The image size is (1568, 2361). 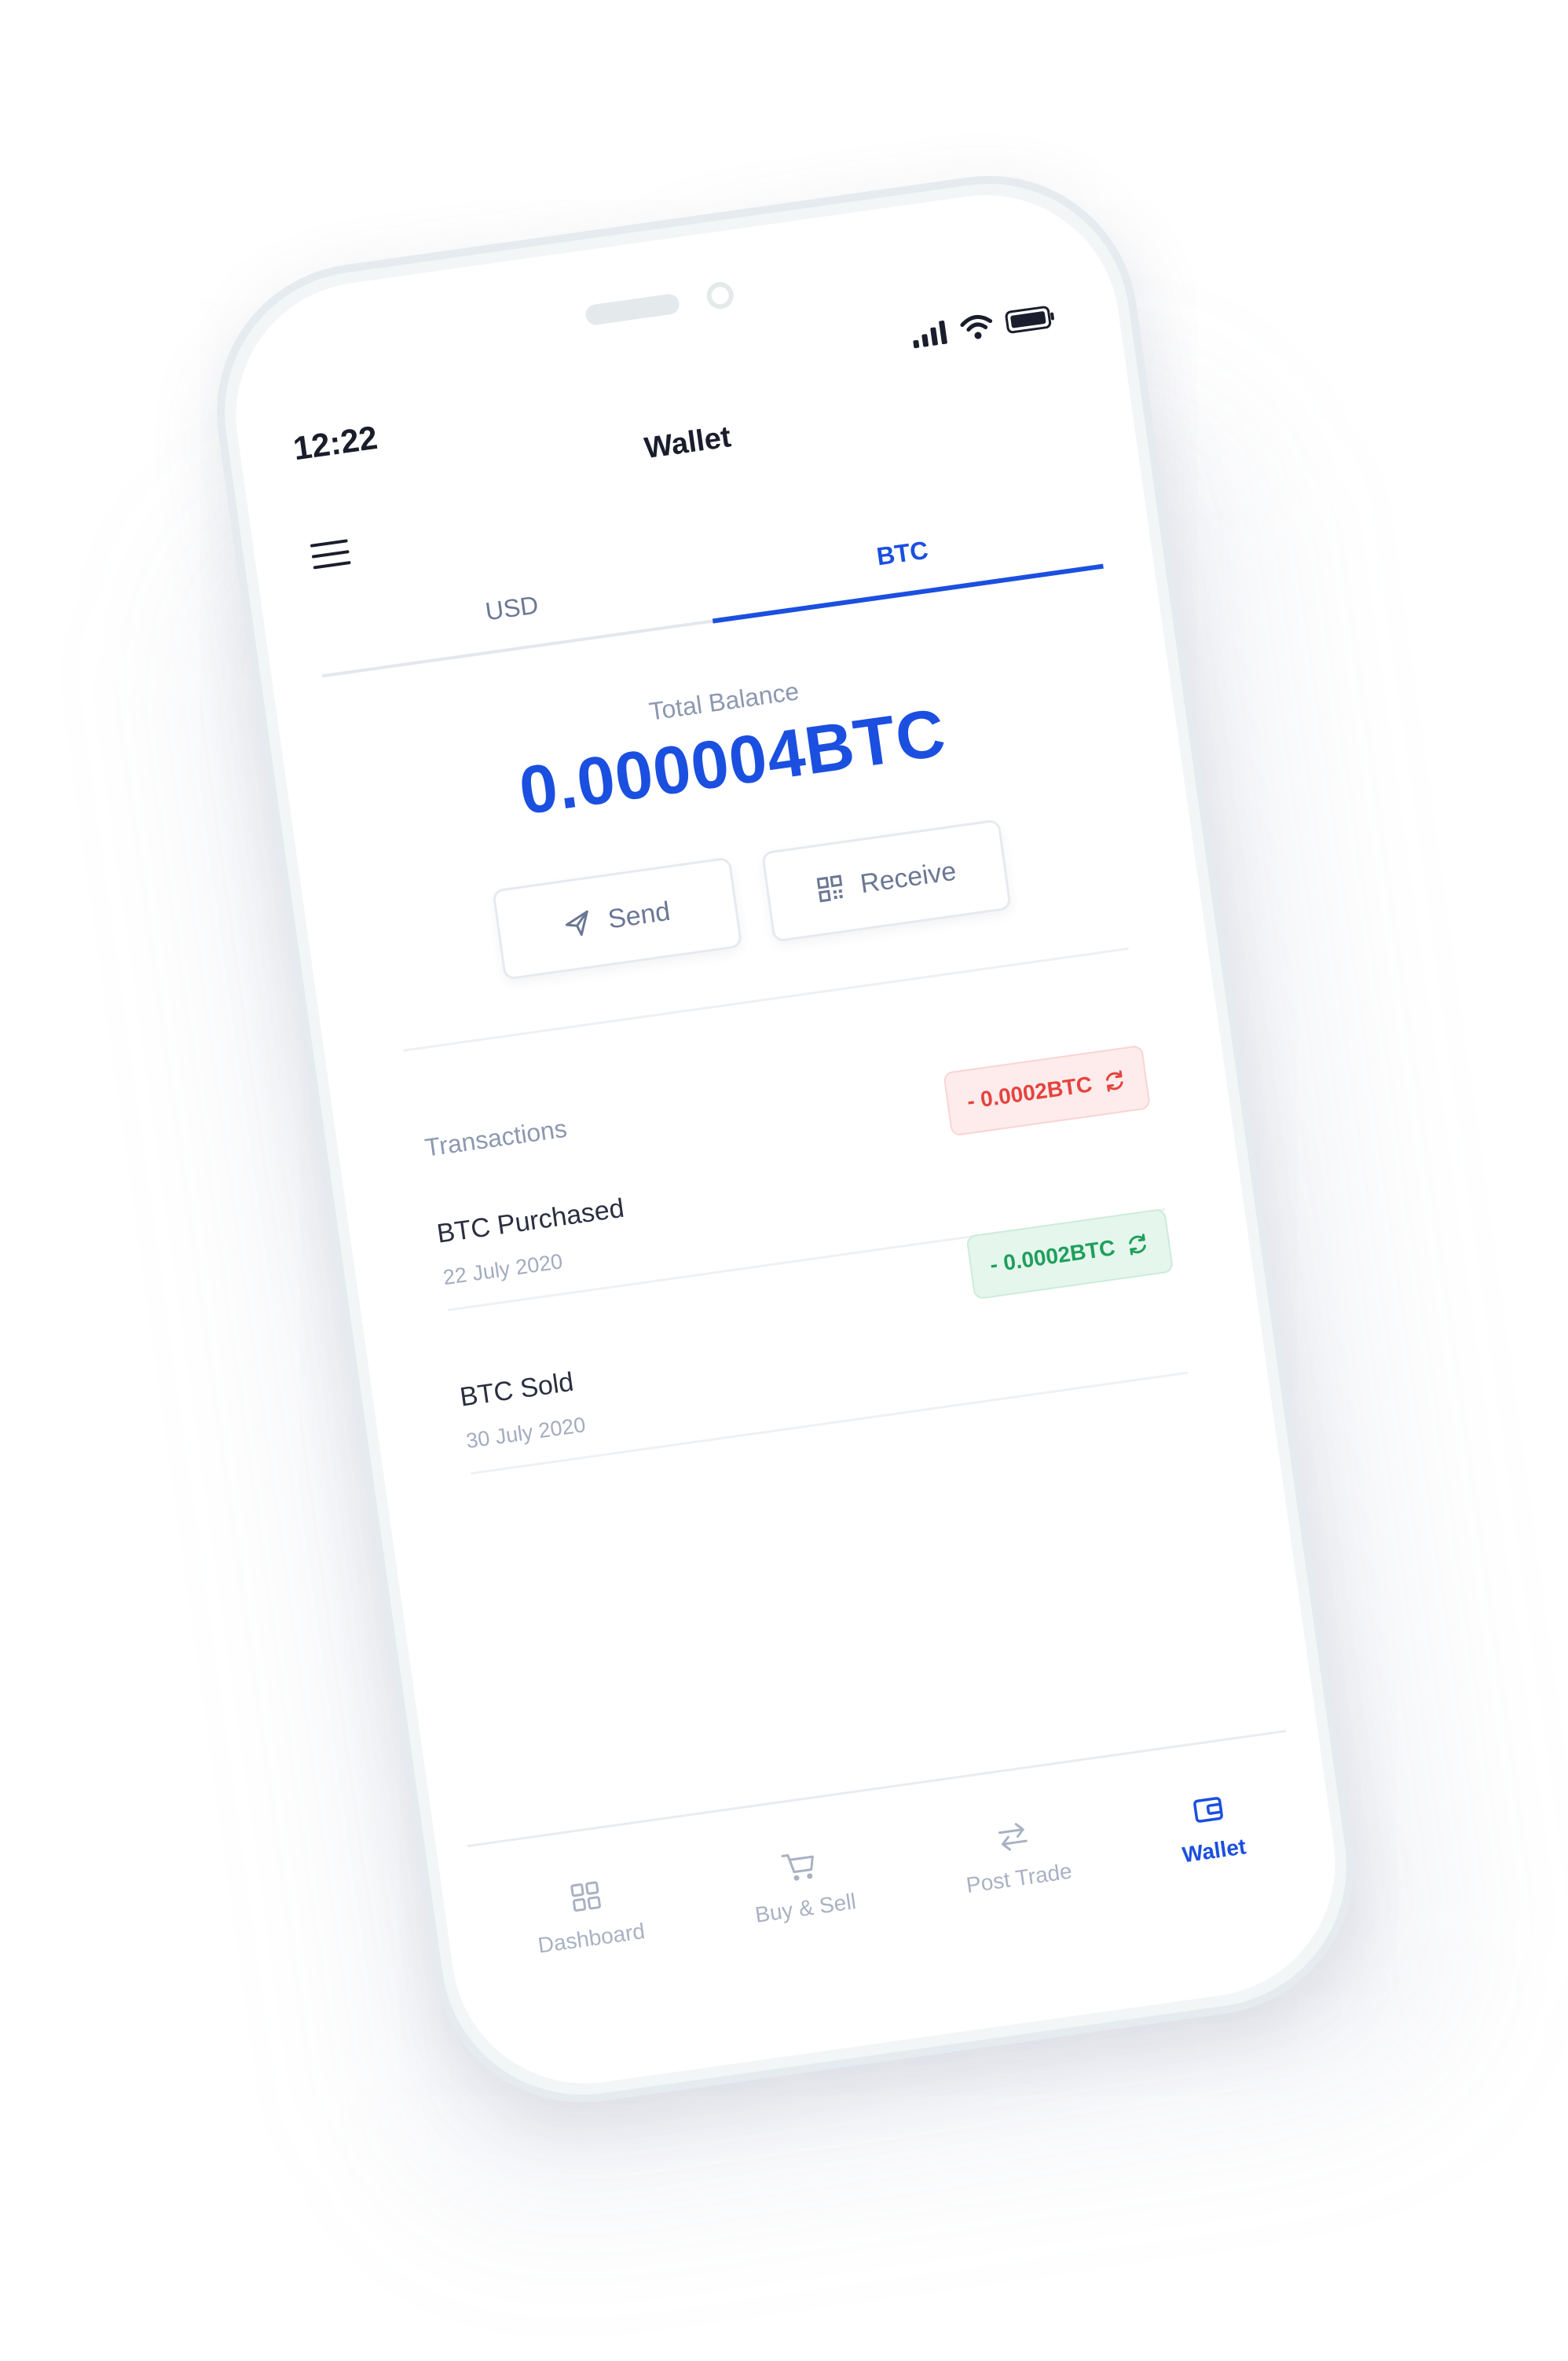 What do you see at coordinates (585, 1896) in the screenshot?
I see `grid-icon` at bounding box center [585, 1896].